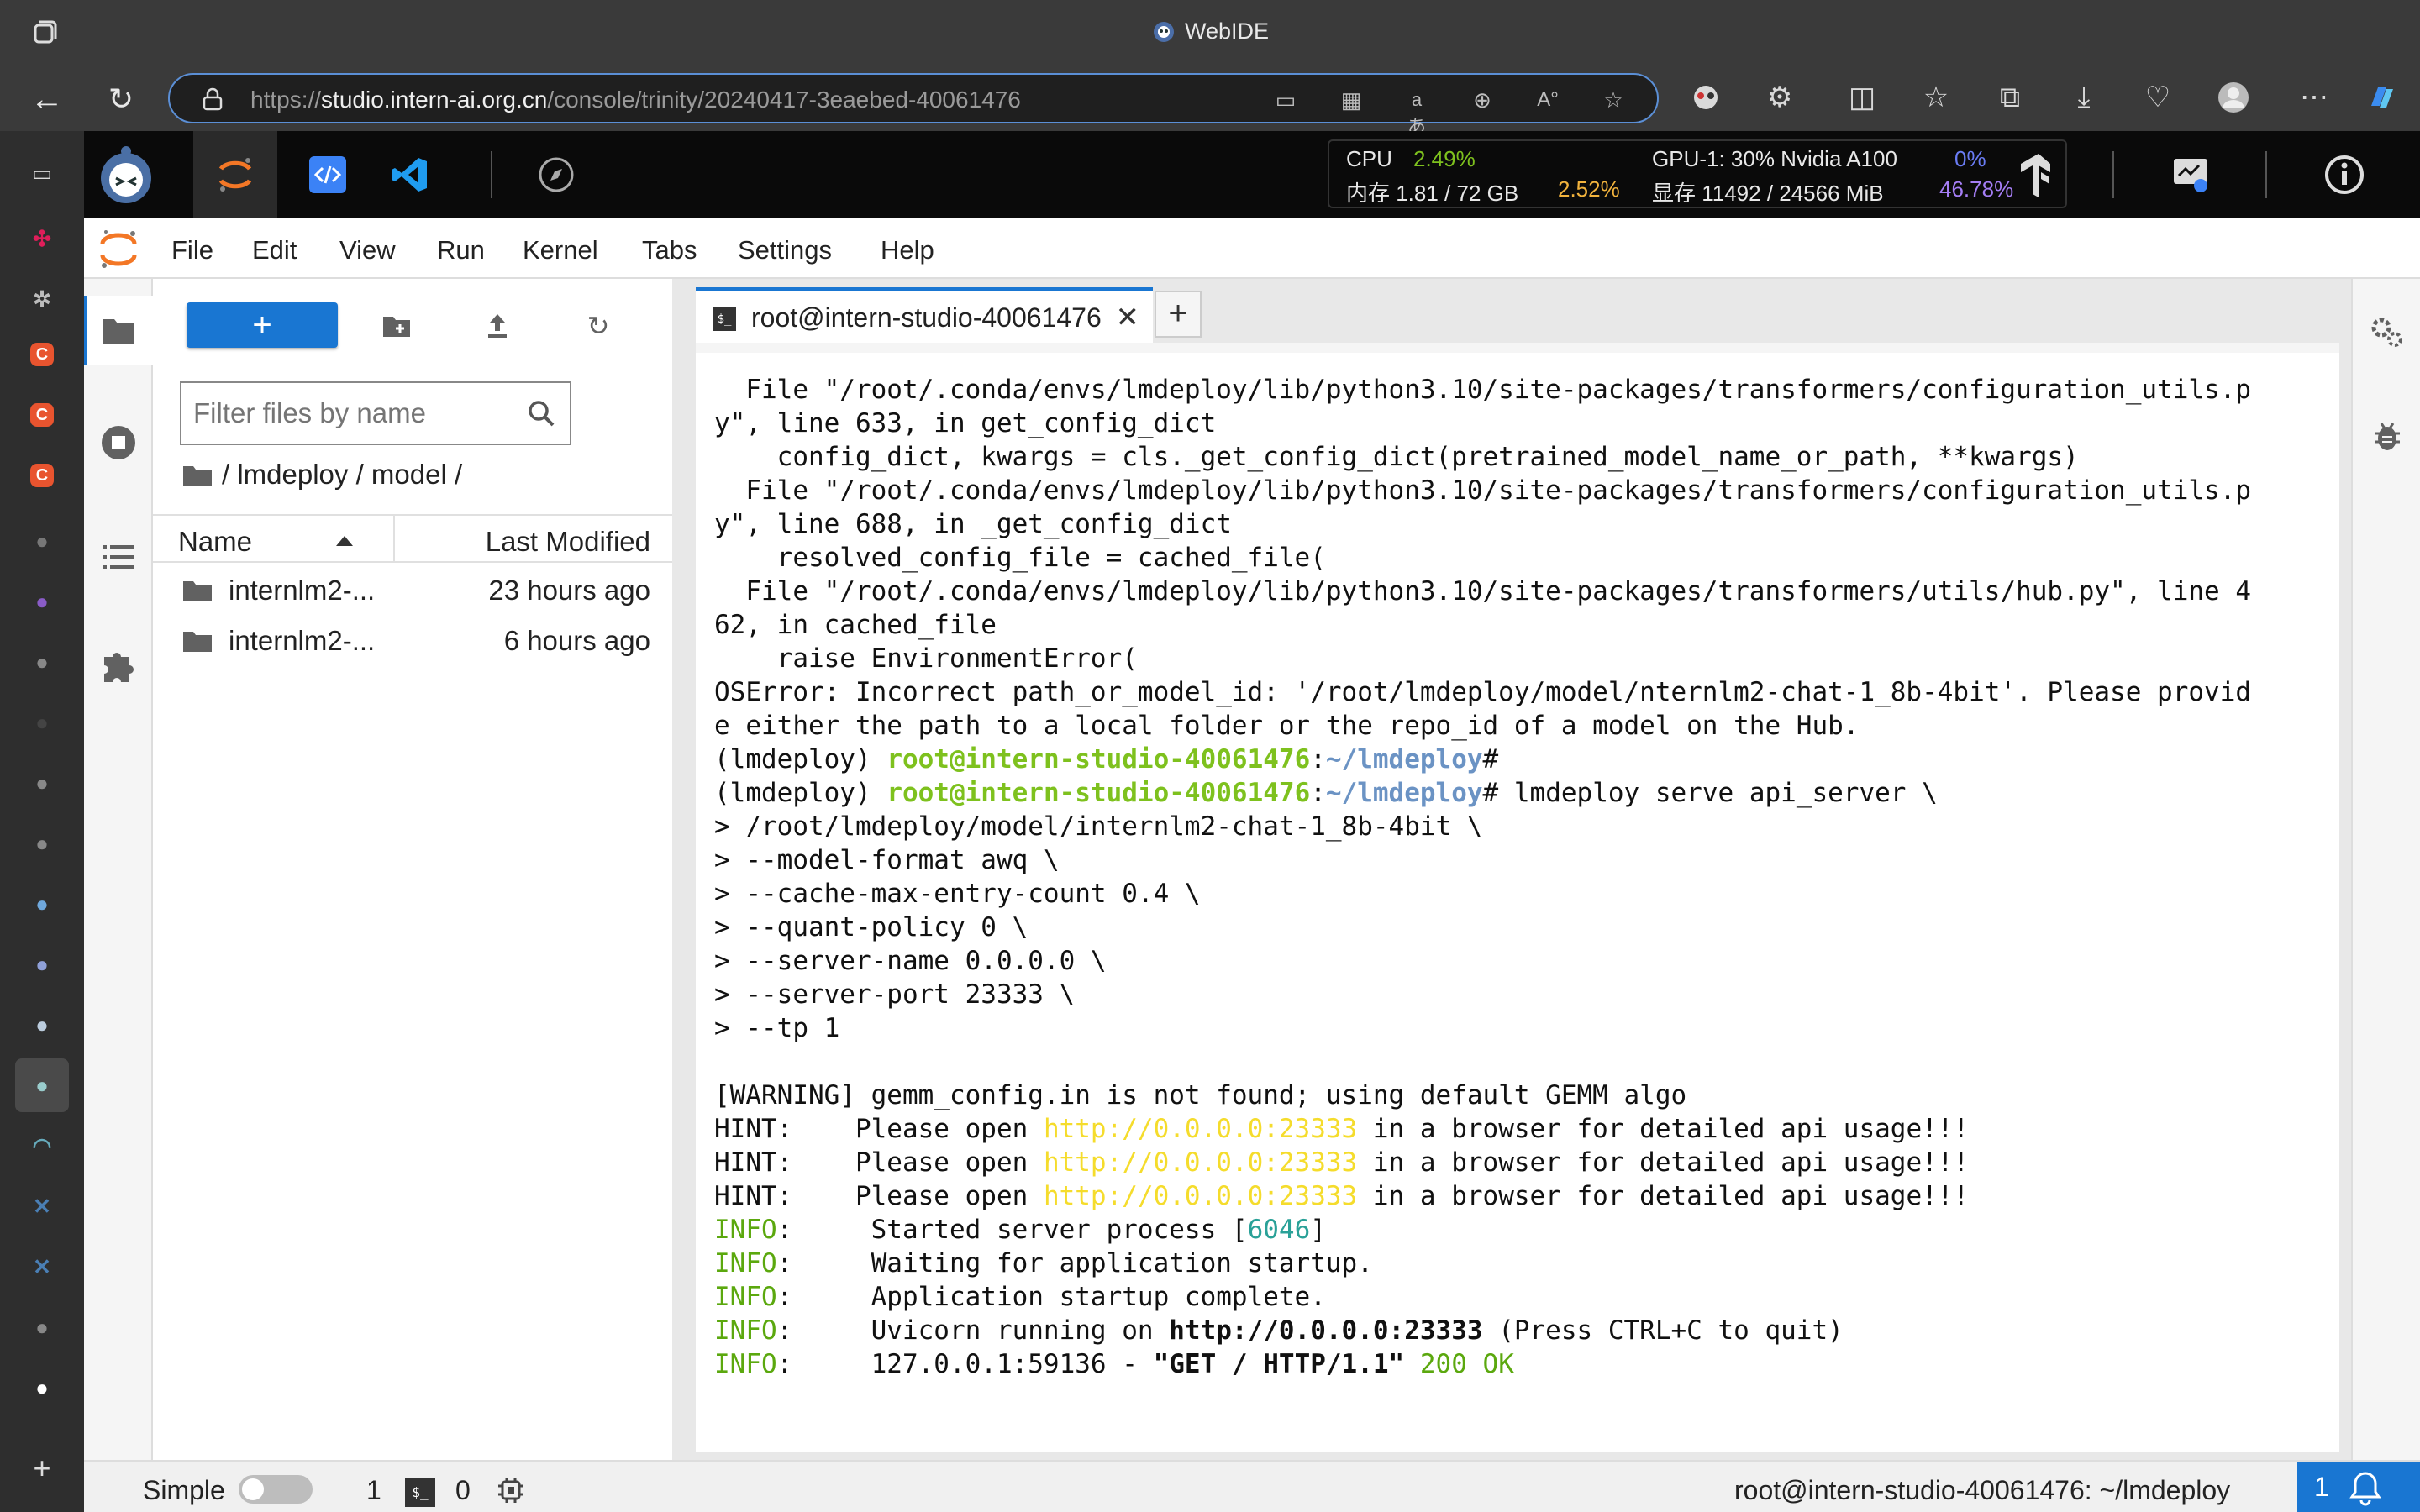  I want to click on kernel-status-icon, so click(511, 1490).